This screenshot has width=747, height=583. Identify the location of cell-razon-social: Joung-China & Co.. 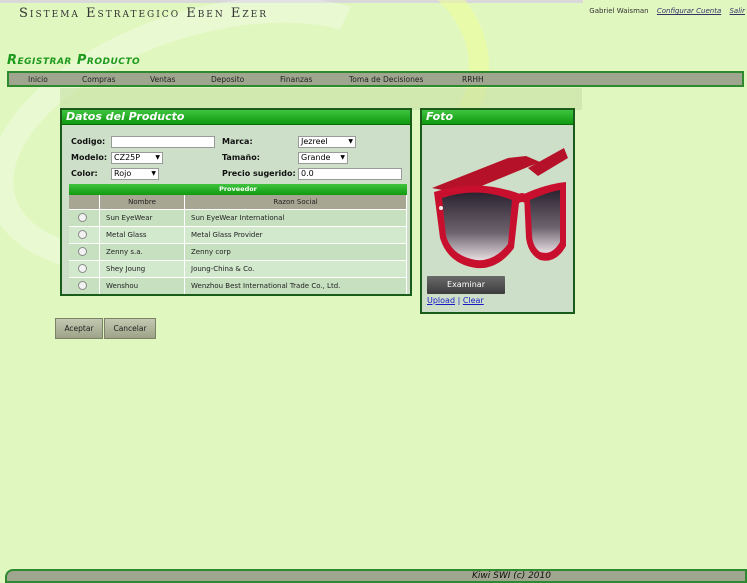
(295, 269).